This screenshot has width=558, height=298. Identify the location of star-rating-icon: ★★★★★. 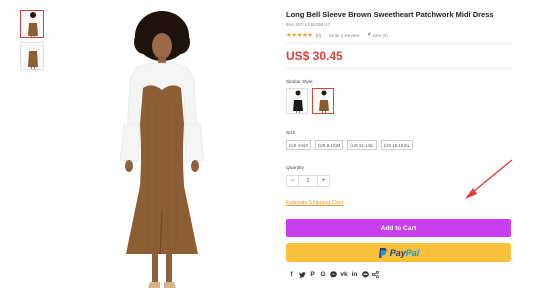
(299, 35).